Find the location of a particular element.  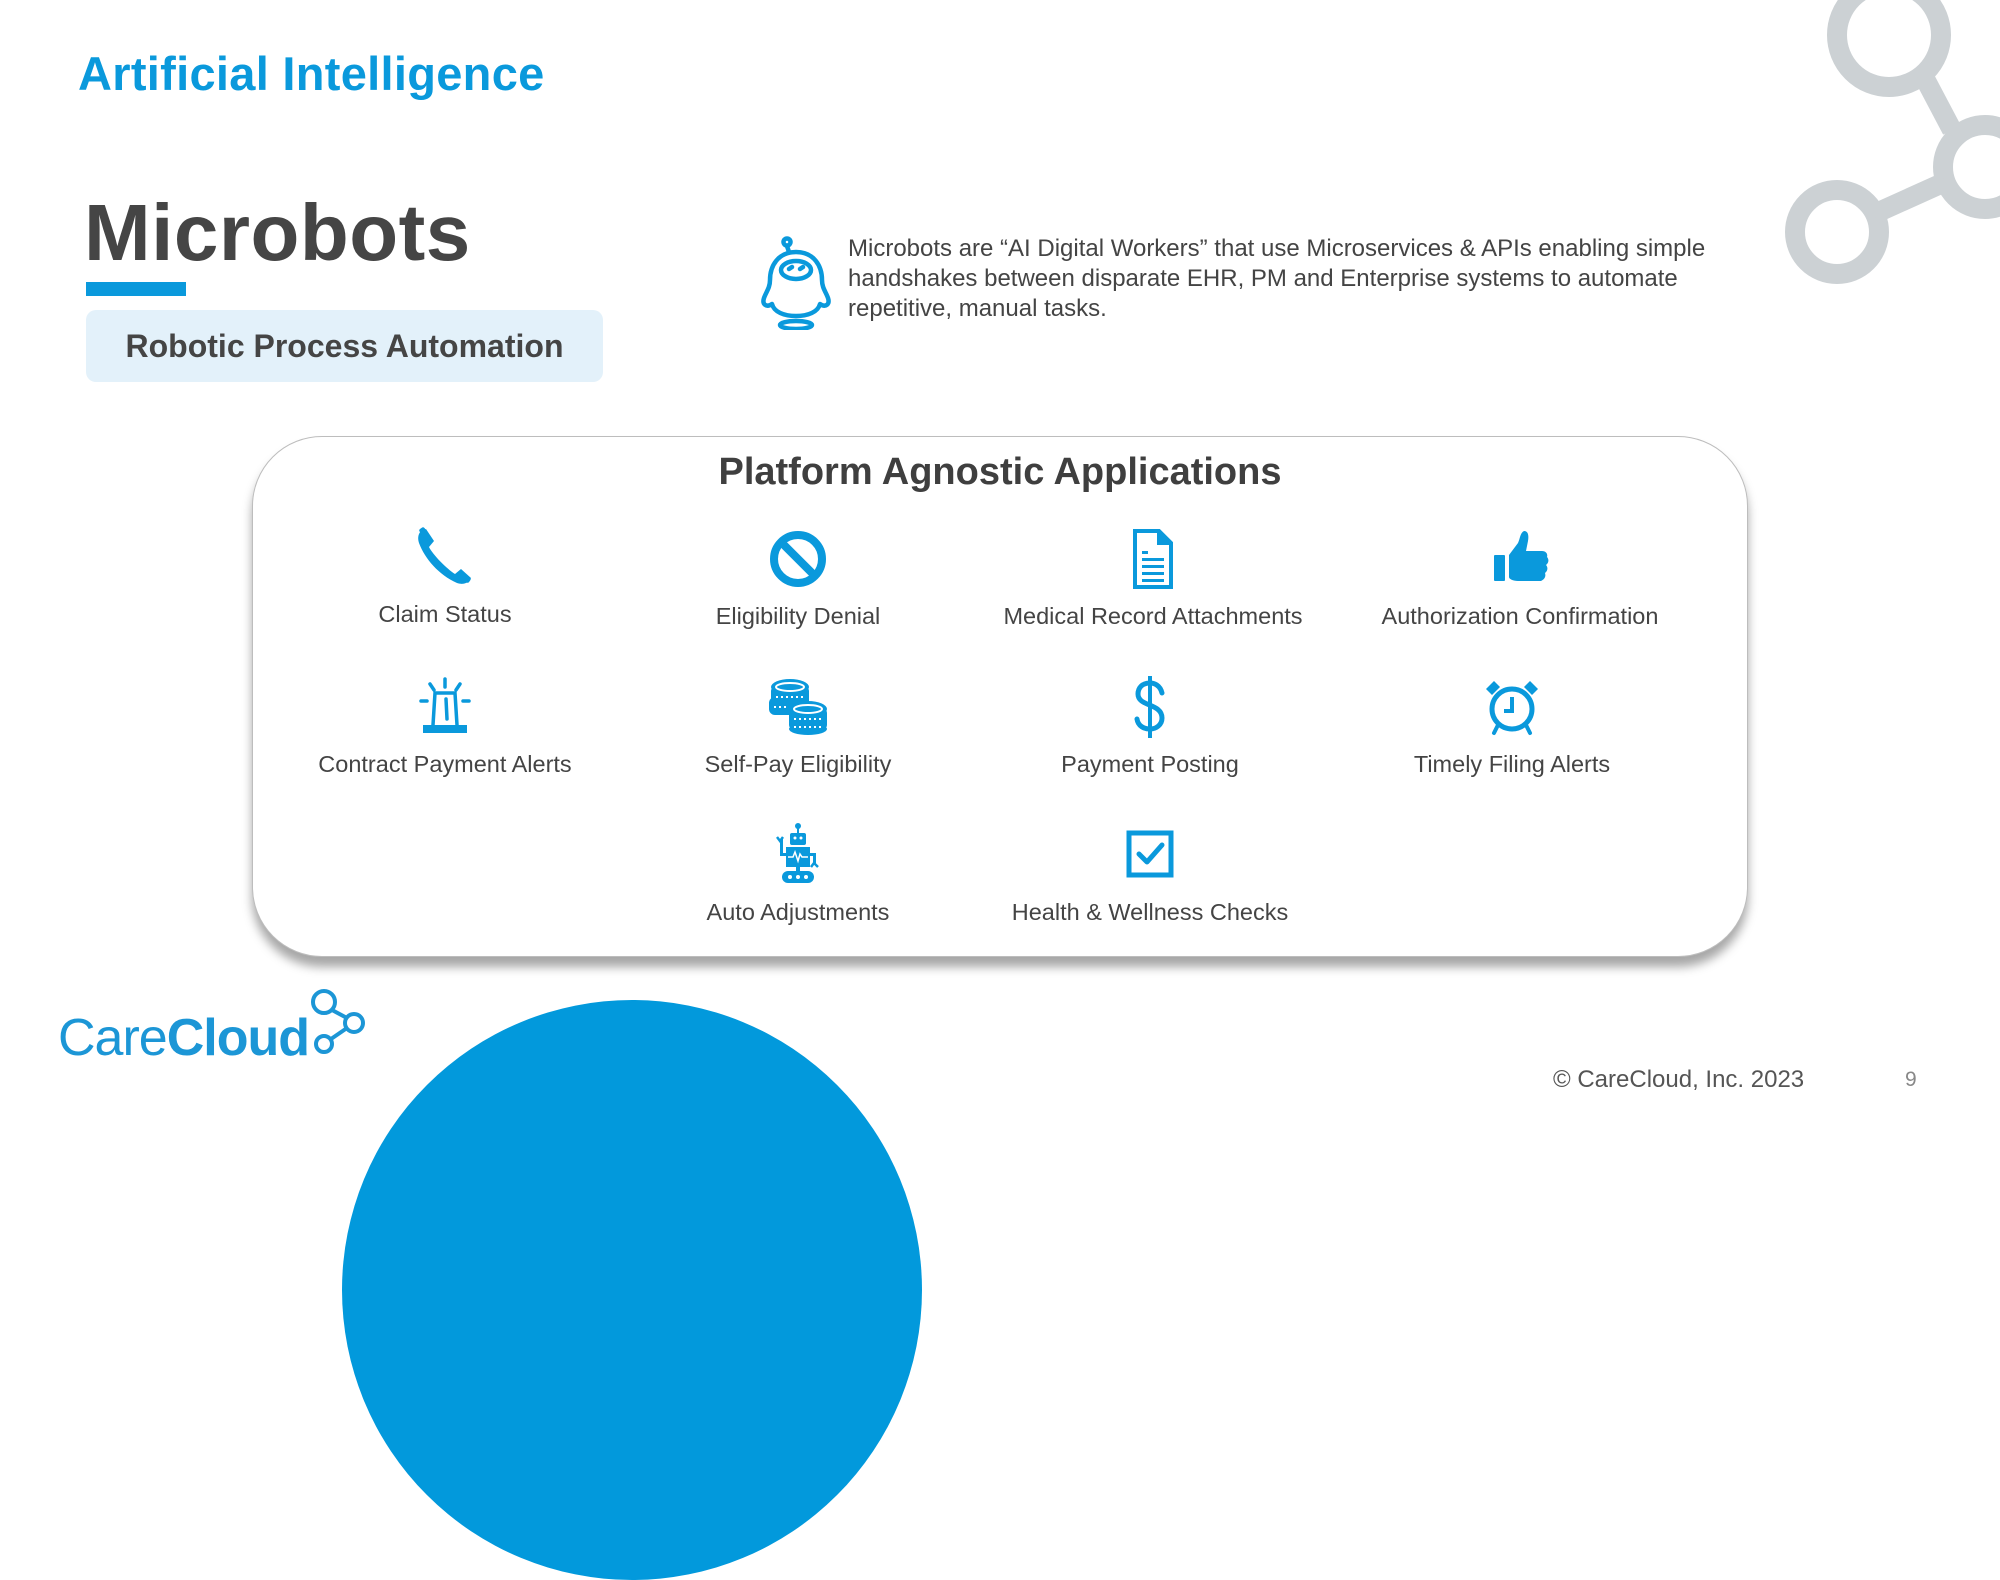

section-title: Artificial Intelligence is located at coordinates (311, 73).